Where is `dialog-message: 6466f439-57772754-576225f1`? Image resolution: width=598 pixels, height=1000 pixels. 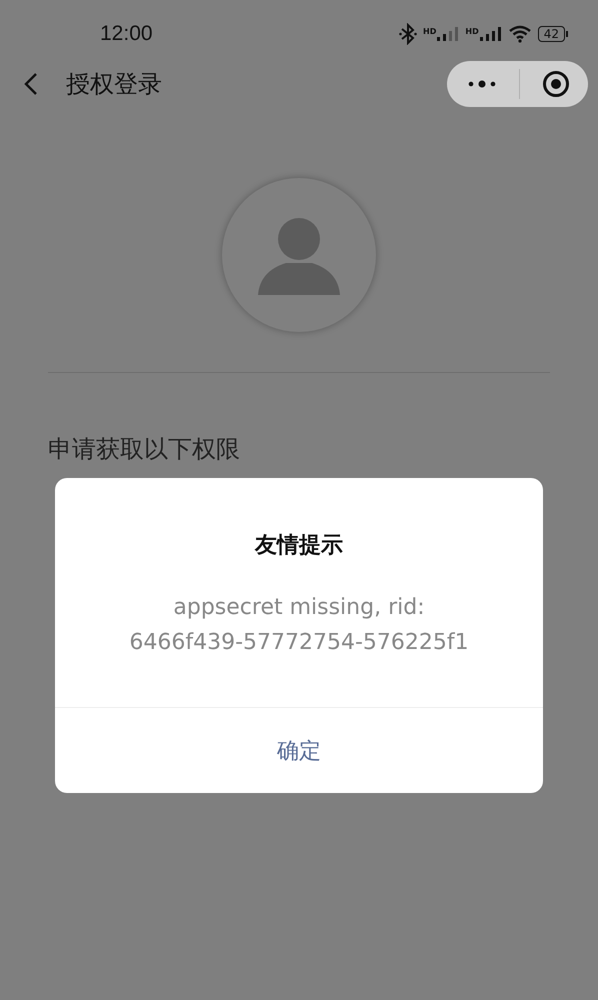
dialog-message: 6466f439-57772754-576225f1 is located at coordinates (299, 643).